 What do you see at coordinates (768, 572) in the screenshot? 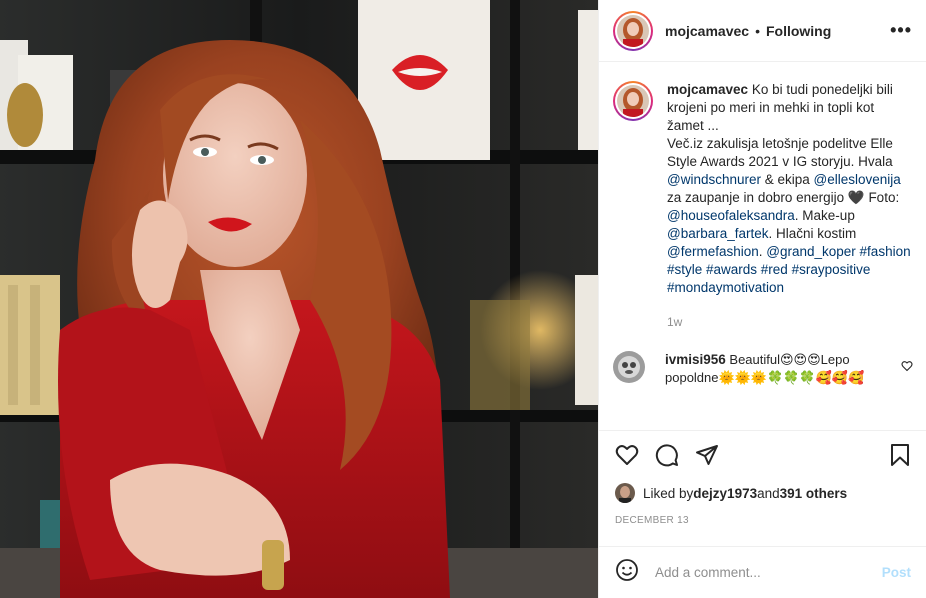
I see `comment-input` at bounding box center [768, 572].